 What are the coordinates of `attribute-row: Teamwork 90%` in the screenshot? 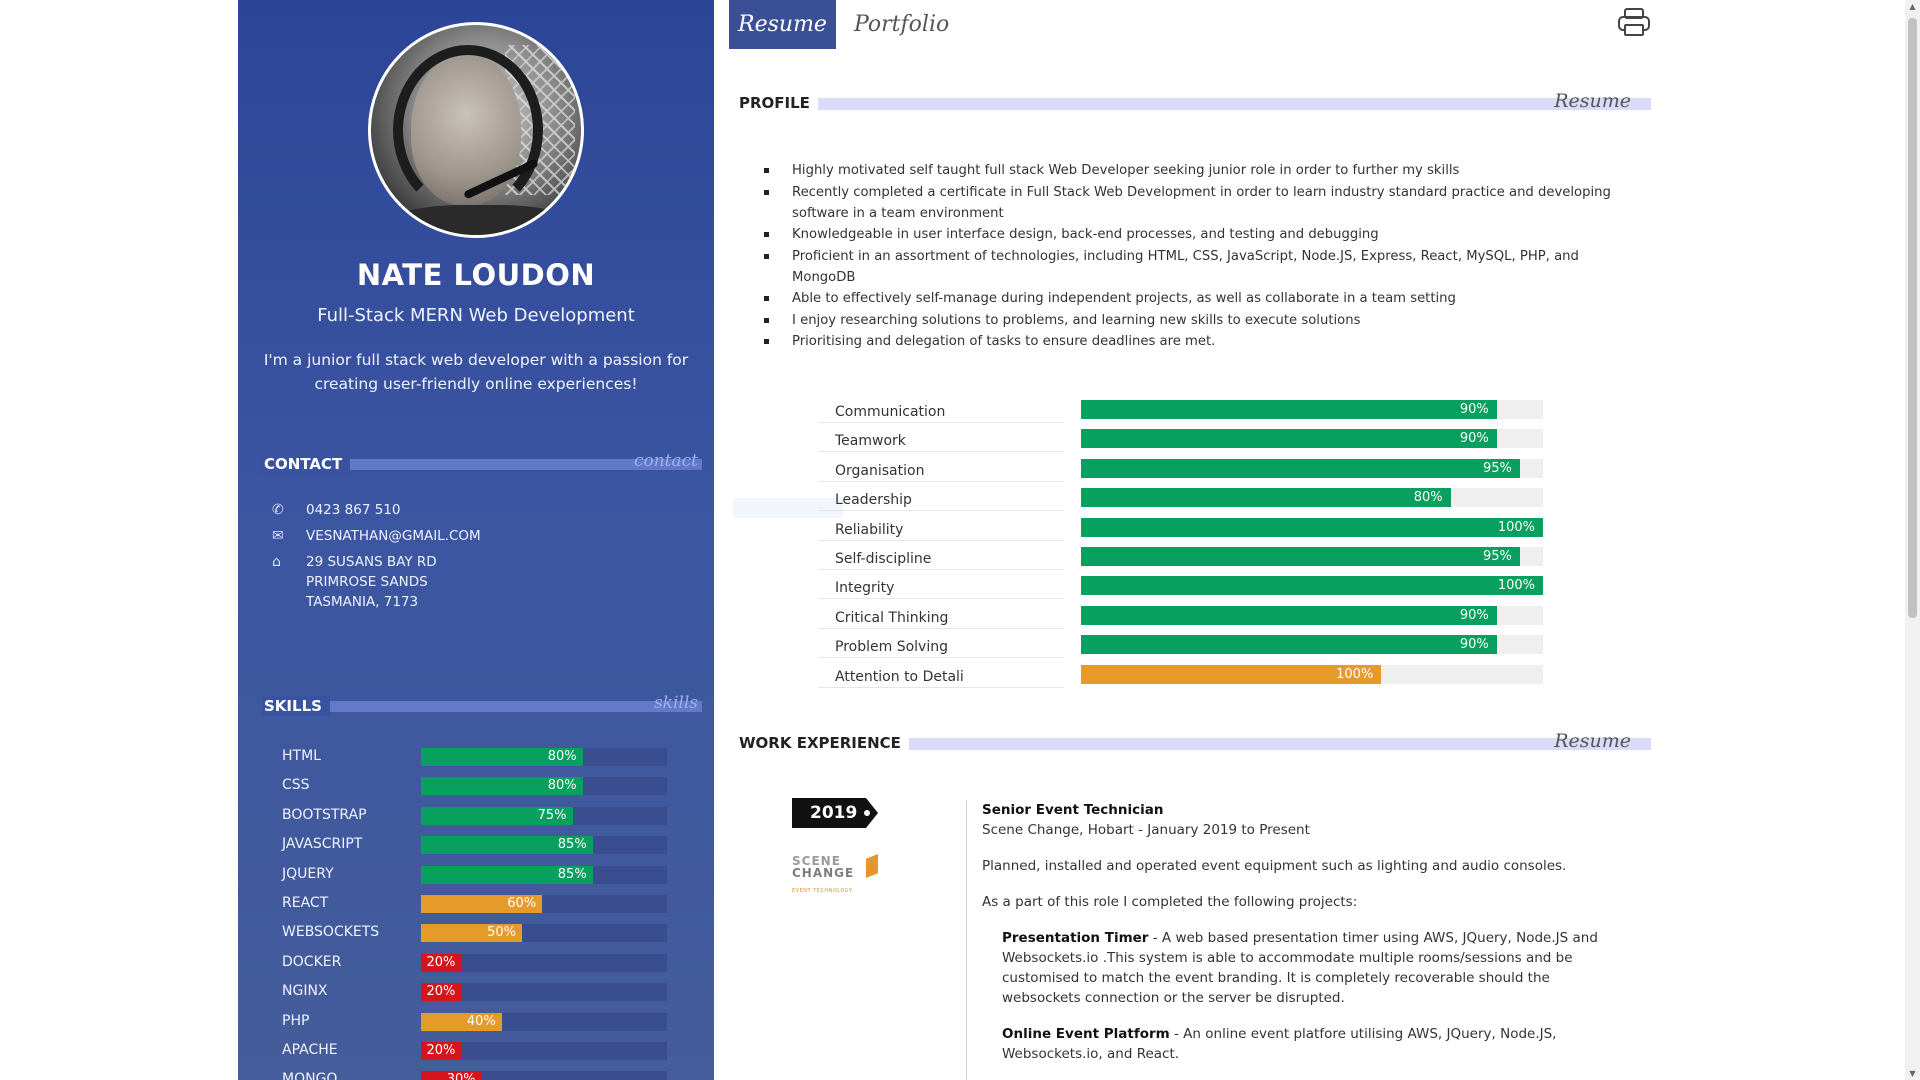 It's located at (1180, 441).